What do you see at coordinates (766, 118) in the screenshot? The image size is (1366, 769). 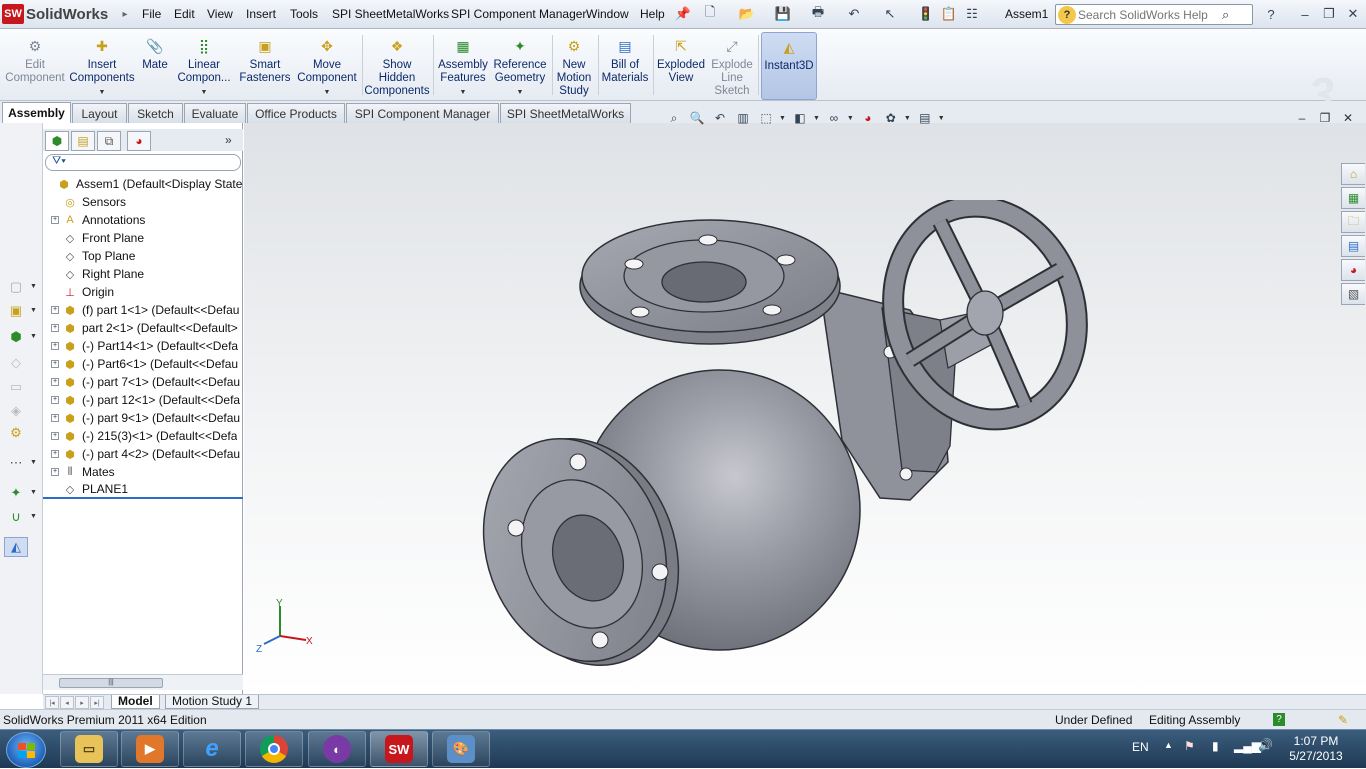 I see `view-orientation-icon: ⬚` at bounding box center [766, 118].